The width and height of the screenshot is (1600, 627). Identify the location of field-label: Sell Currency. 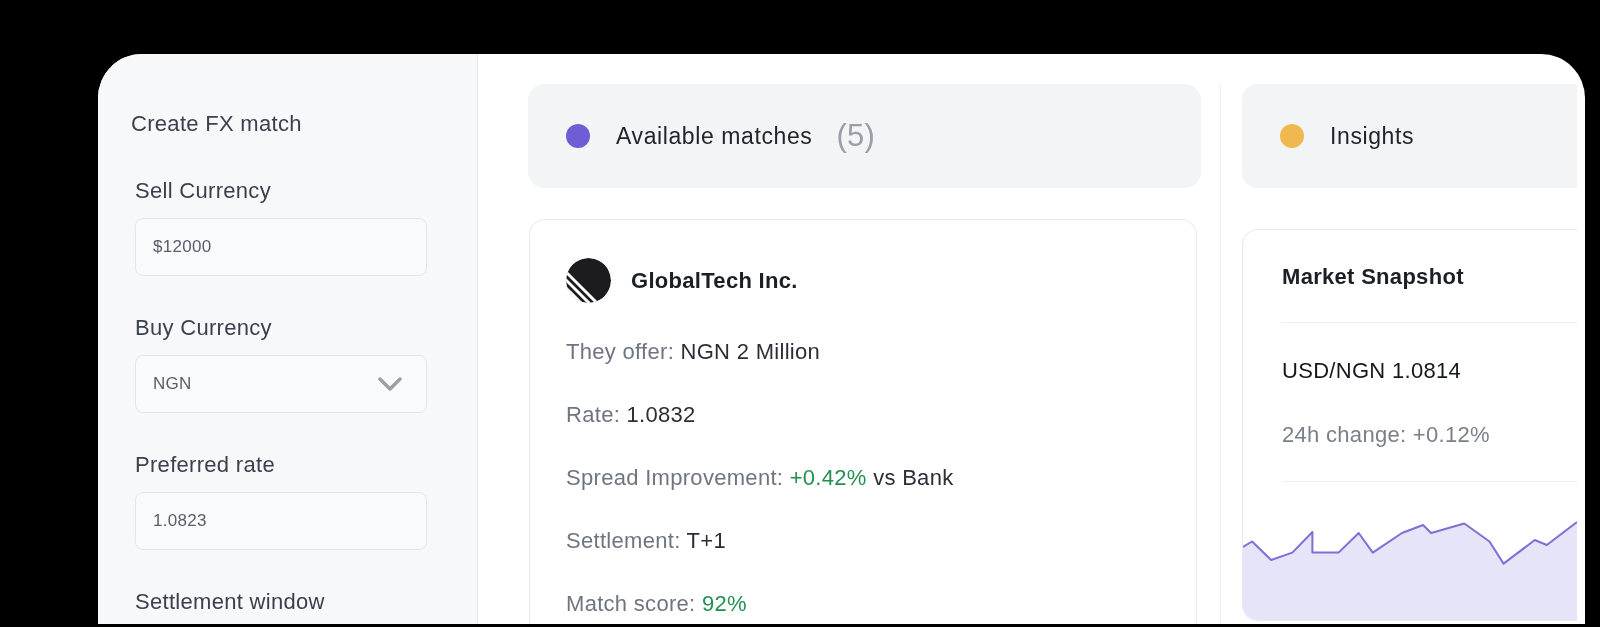
(203, 190).